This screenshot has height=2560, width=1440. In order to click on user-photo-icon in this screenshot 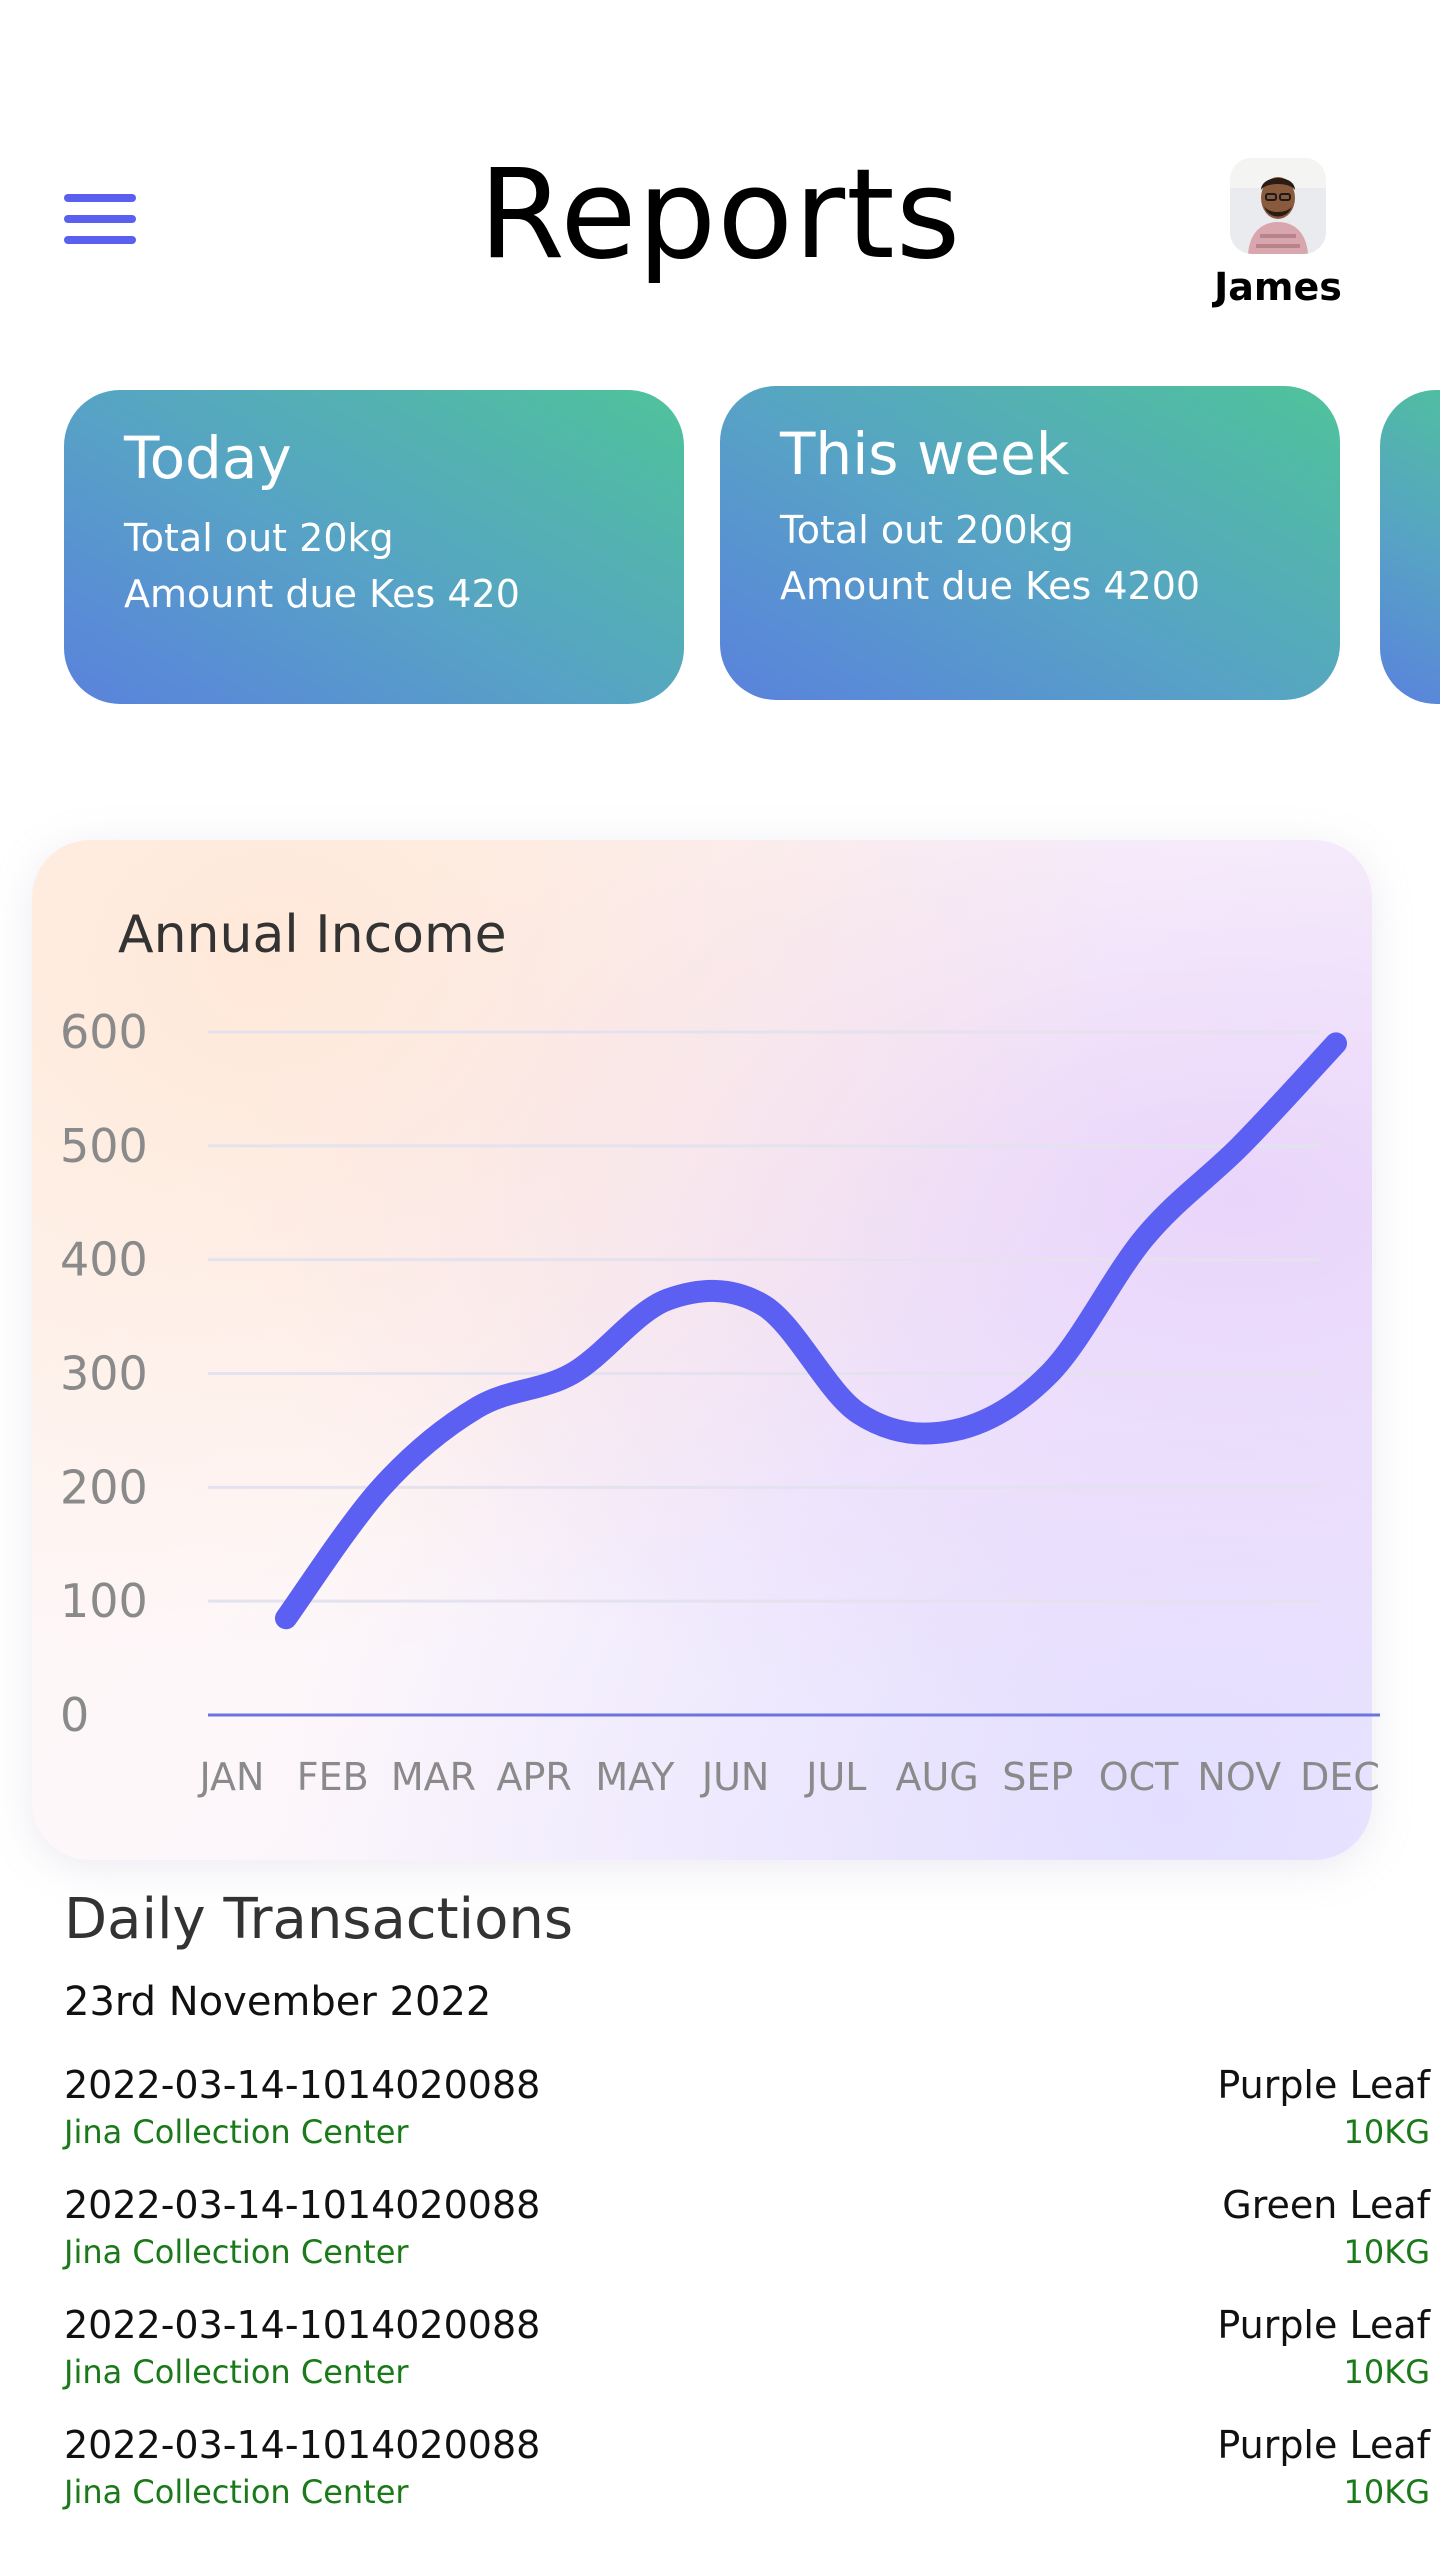, I will do `click(1278, 206)`.